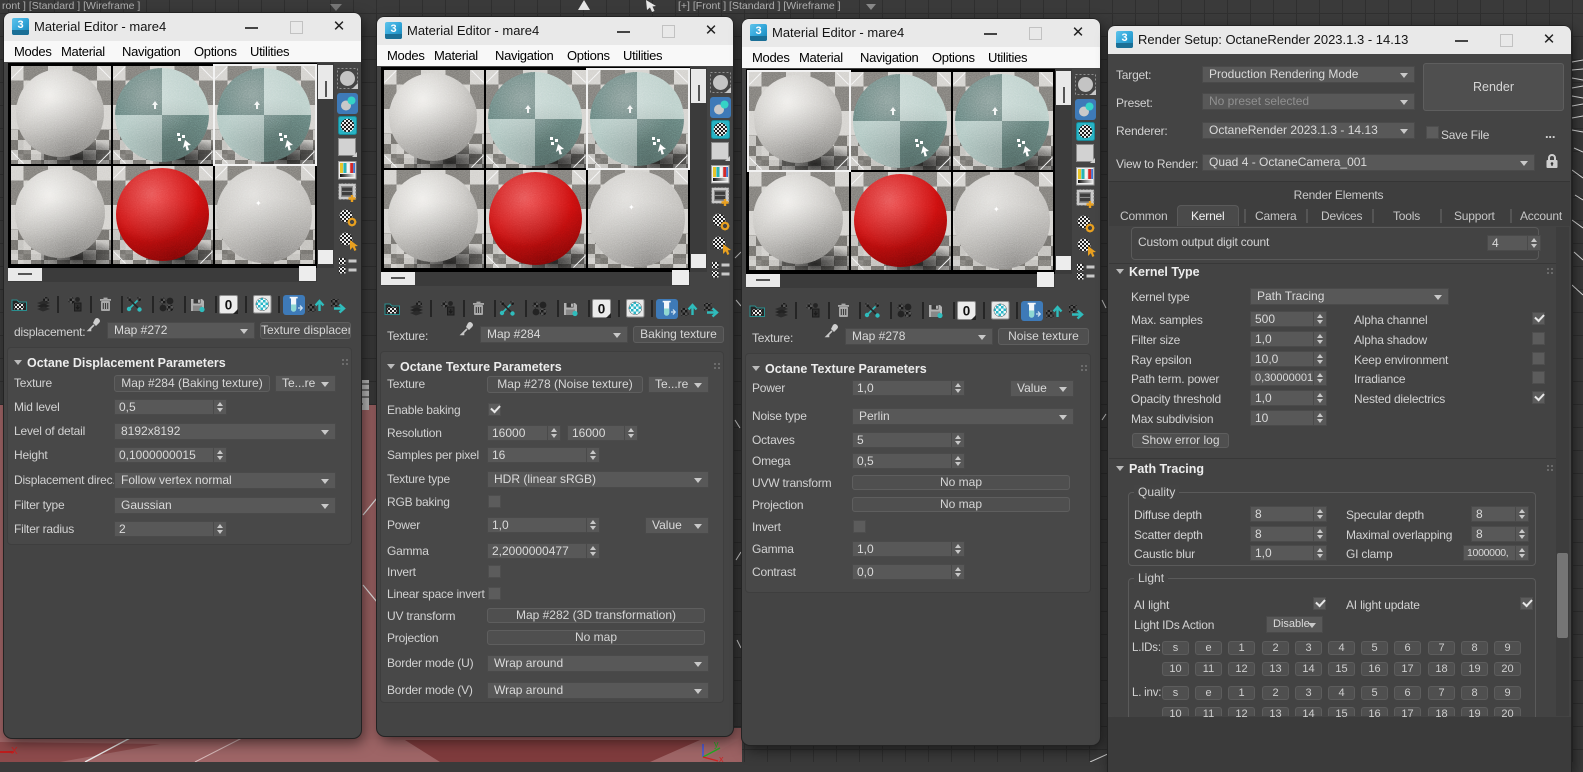  I want to click on svg-text: x, so click(721, 758).